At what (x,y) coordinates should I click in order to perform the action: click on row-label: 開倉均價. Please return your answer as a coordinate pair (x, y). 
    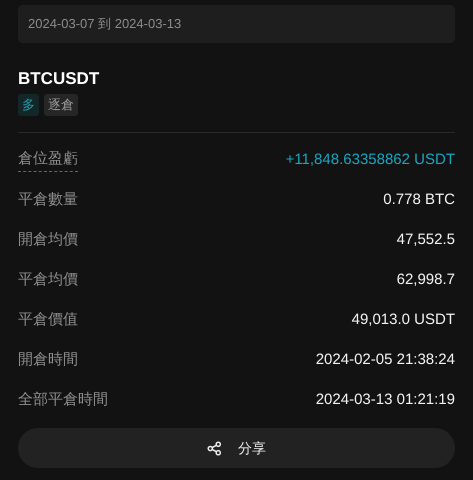
    Looking at the image, I should click on (48, 240).